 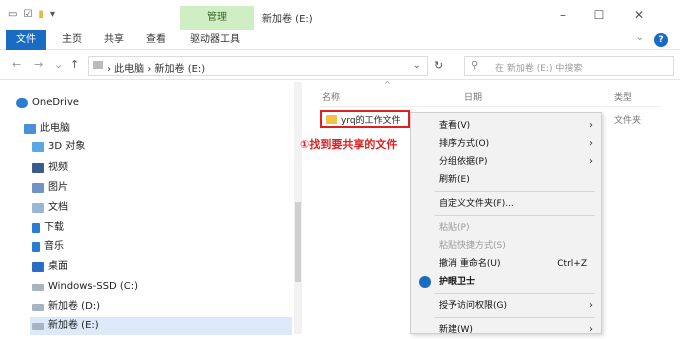 I want to click on menu-item-refresh: 刷新(E), so click(x=506, y=180).